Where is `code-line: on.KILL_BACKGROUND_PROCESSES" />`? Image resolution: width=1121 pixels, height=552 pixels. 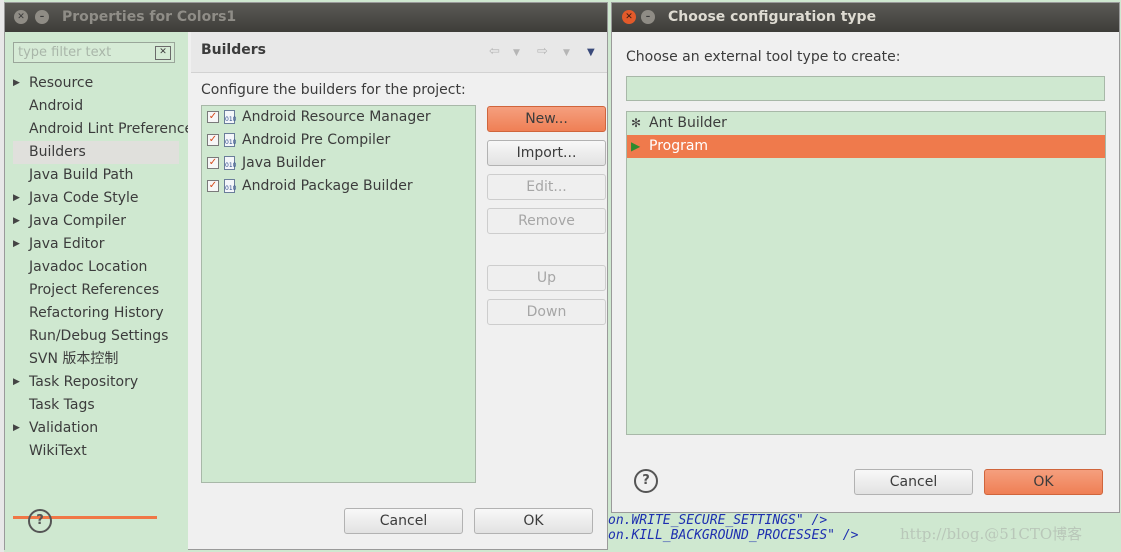 code-line: on.KILL_BACKGROUND_PROCESSES" /> is located at coordinates (733, 535).